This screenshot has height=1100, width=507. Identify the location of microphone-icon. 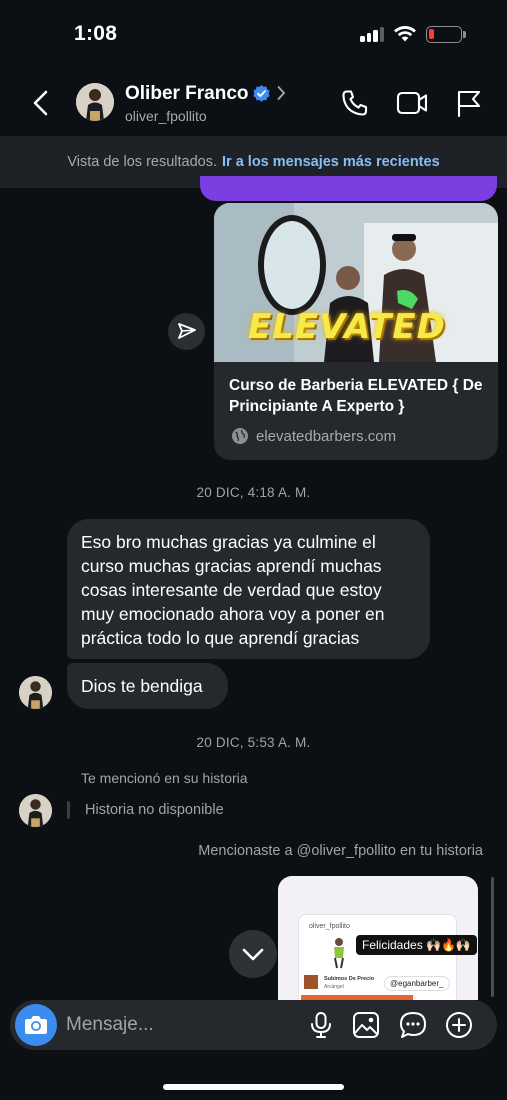
(321, 1025).